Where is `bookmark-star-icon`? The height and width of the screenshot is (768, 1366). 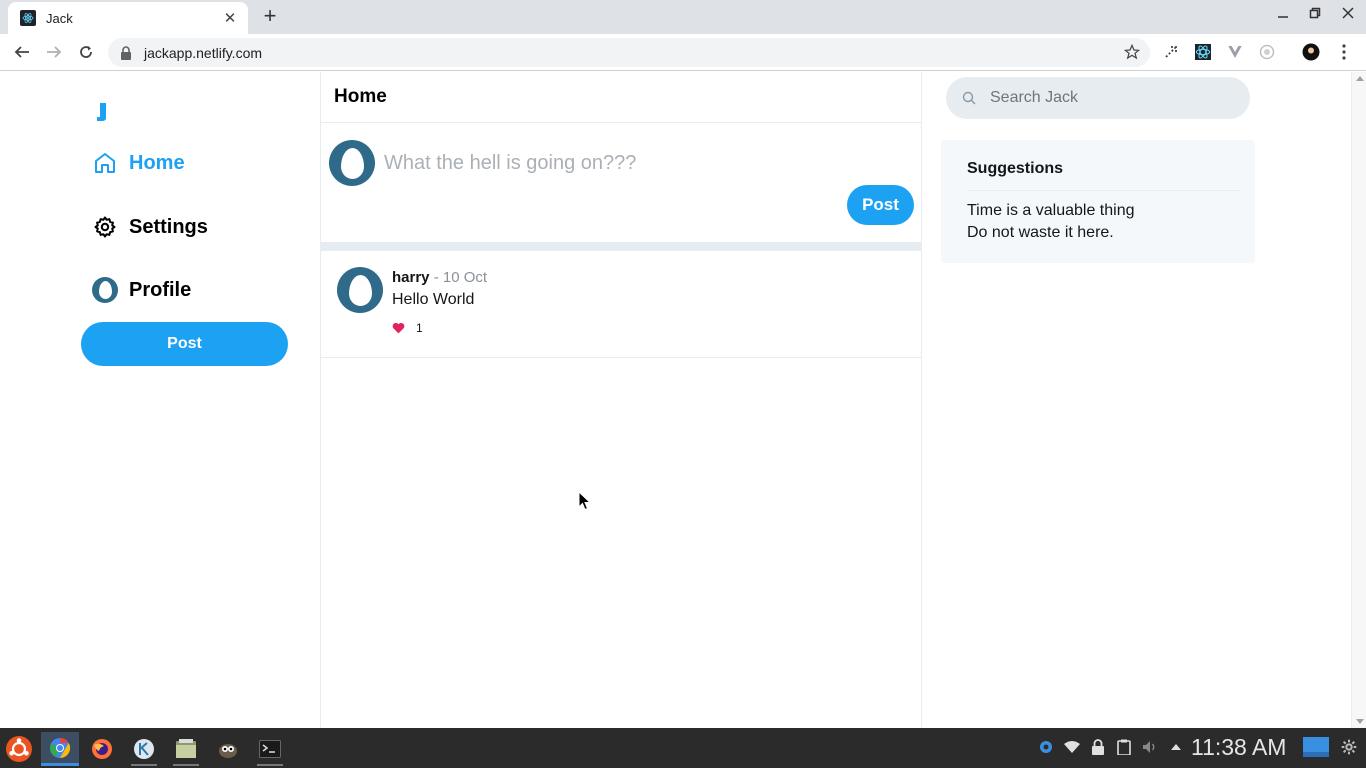
bookmark-star-icon is located at coordinates (1132, 54).